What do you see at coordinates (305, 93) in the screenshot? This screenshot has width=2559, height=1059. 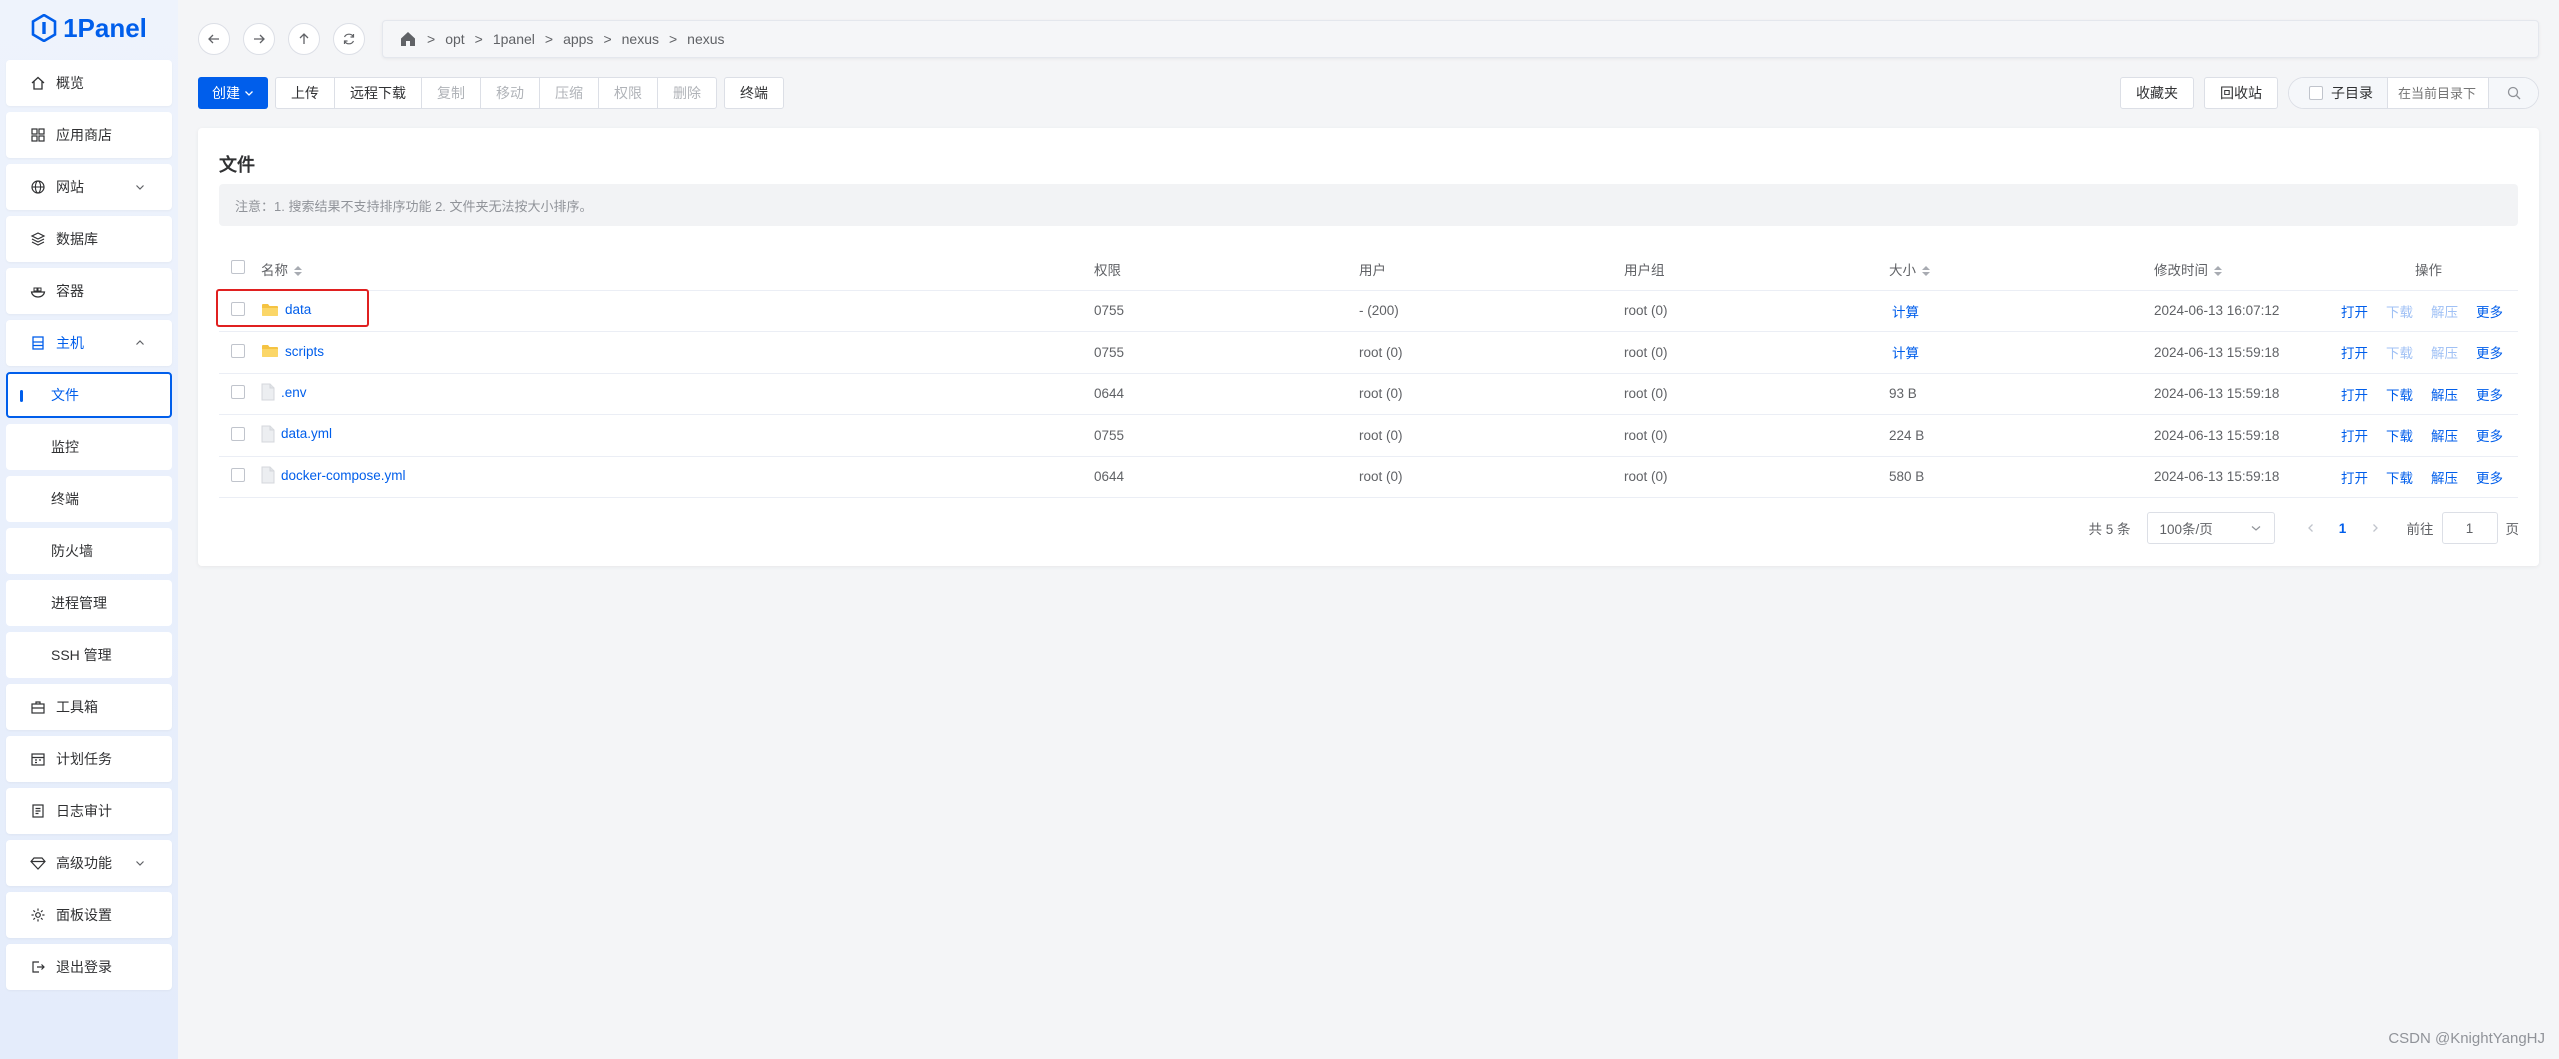 I see `upload-button: 上传` at bounding box center [305, 93].